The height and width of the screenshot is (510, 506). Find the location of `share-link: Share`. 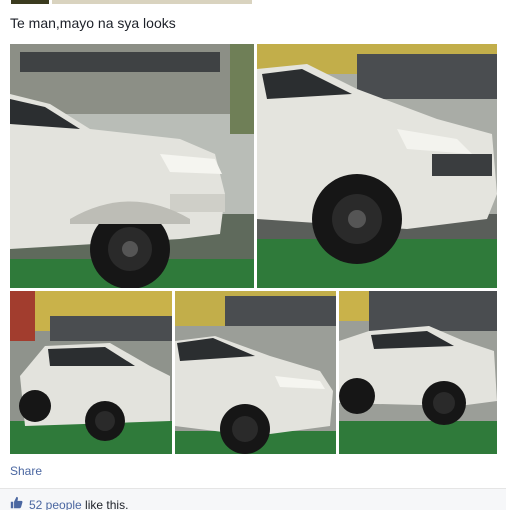

share-link: Share is located at coordinates (26, 471).